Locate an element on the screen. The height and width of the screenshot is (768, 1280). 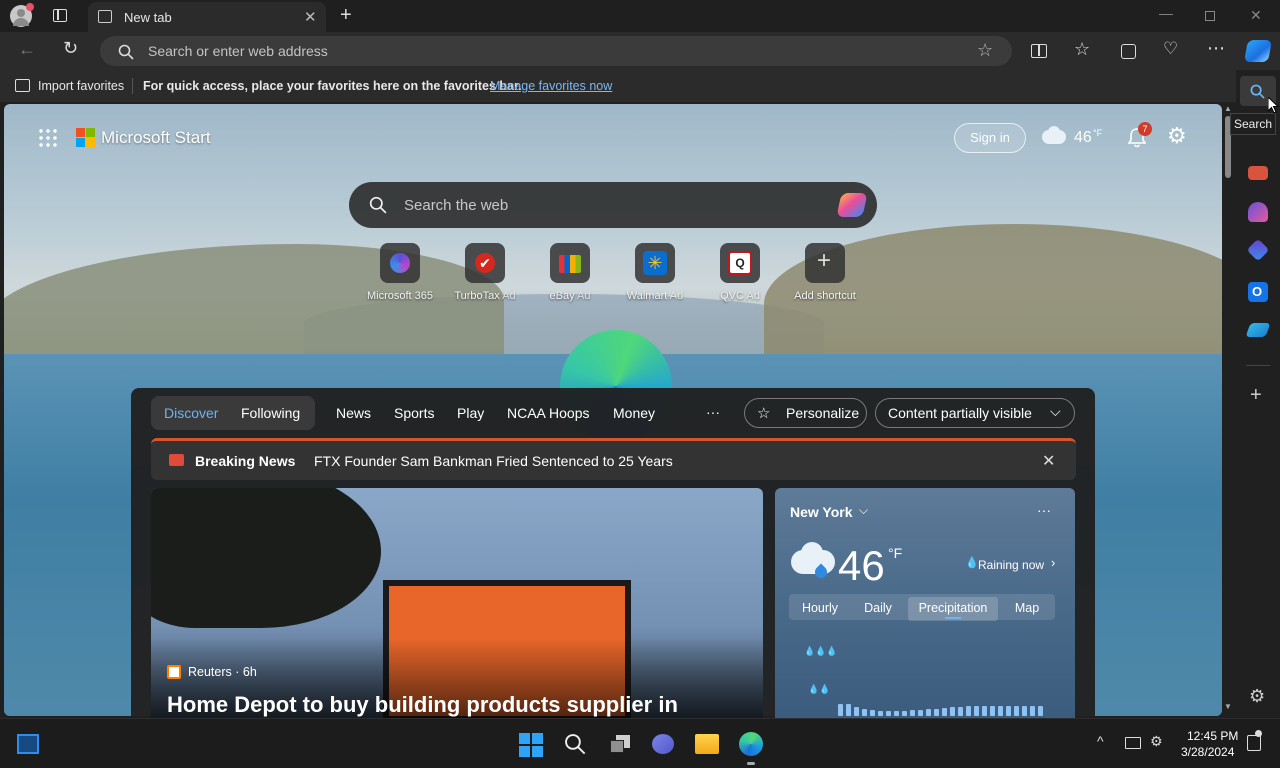
sign-in-button: Sign in is located at coordinates (990, 138).